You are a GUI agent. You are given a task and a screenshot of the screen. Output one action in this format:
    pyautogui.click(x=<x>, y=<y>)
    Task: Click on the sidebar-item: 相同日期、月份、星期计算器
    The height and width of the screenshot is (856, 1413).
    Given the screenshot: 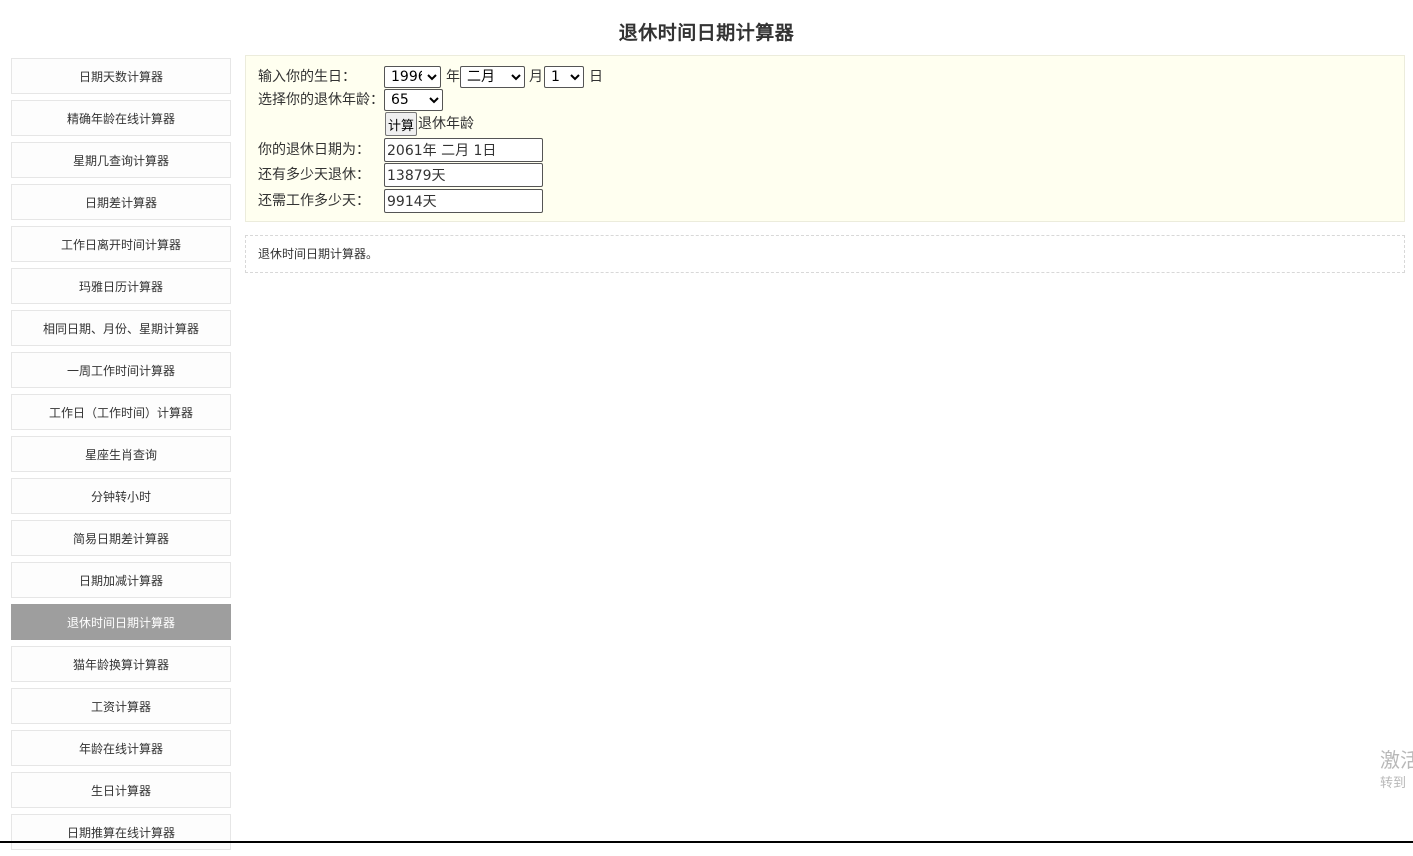 What is the action you would take?
    pyautogui.click(x=121, y=328)
    